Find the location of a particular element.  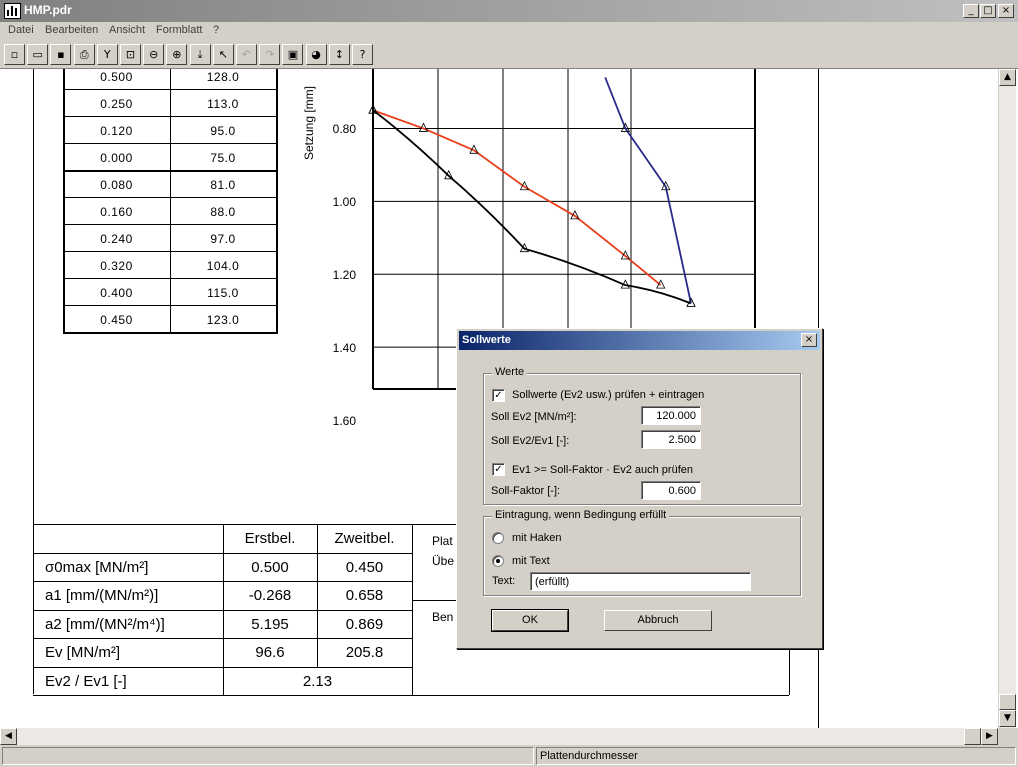

load-cell-value: 81.0 is located at coordinates (223, 185).